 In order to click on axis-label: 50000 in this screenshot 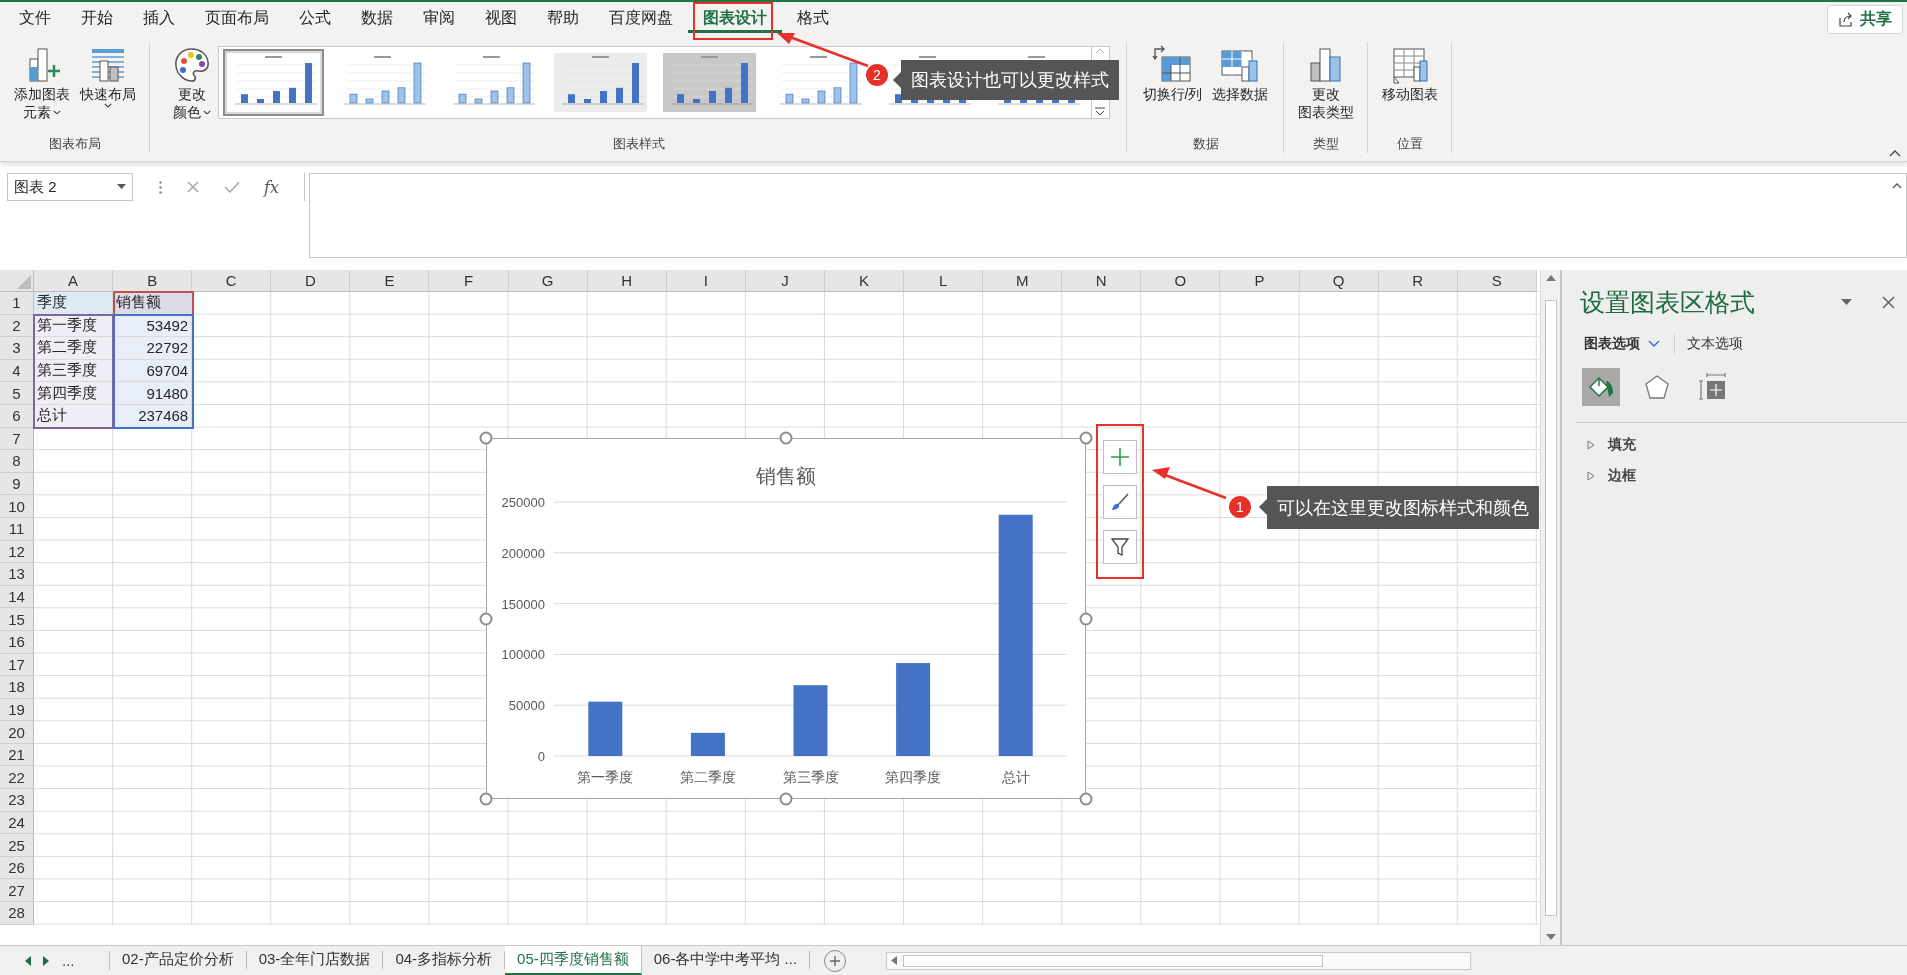, I will do `click(526, 706)`.